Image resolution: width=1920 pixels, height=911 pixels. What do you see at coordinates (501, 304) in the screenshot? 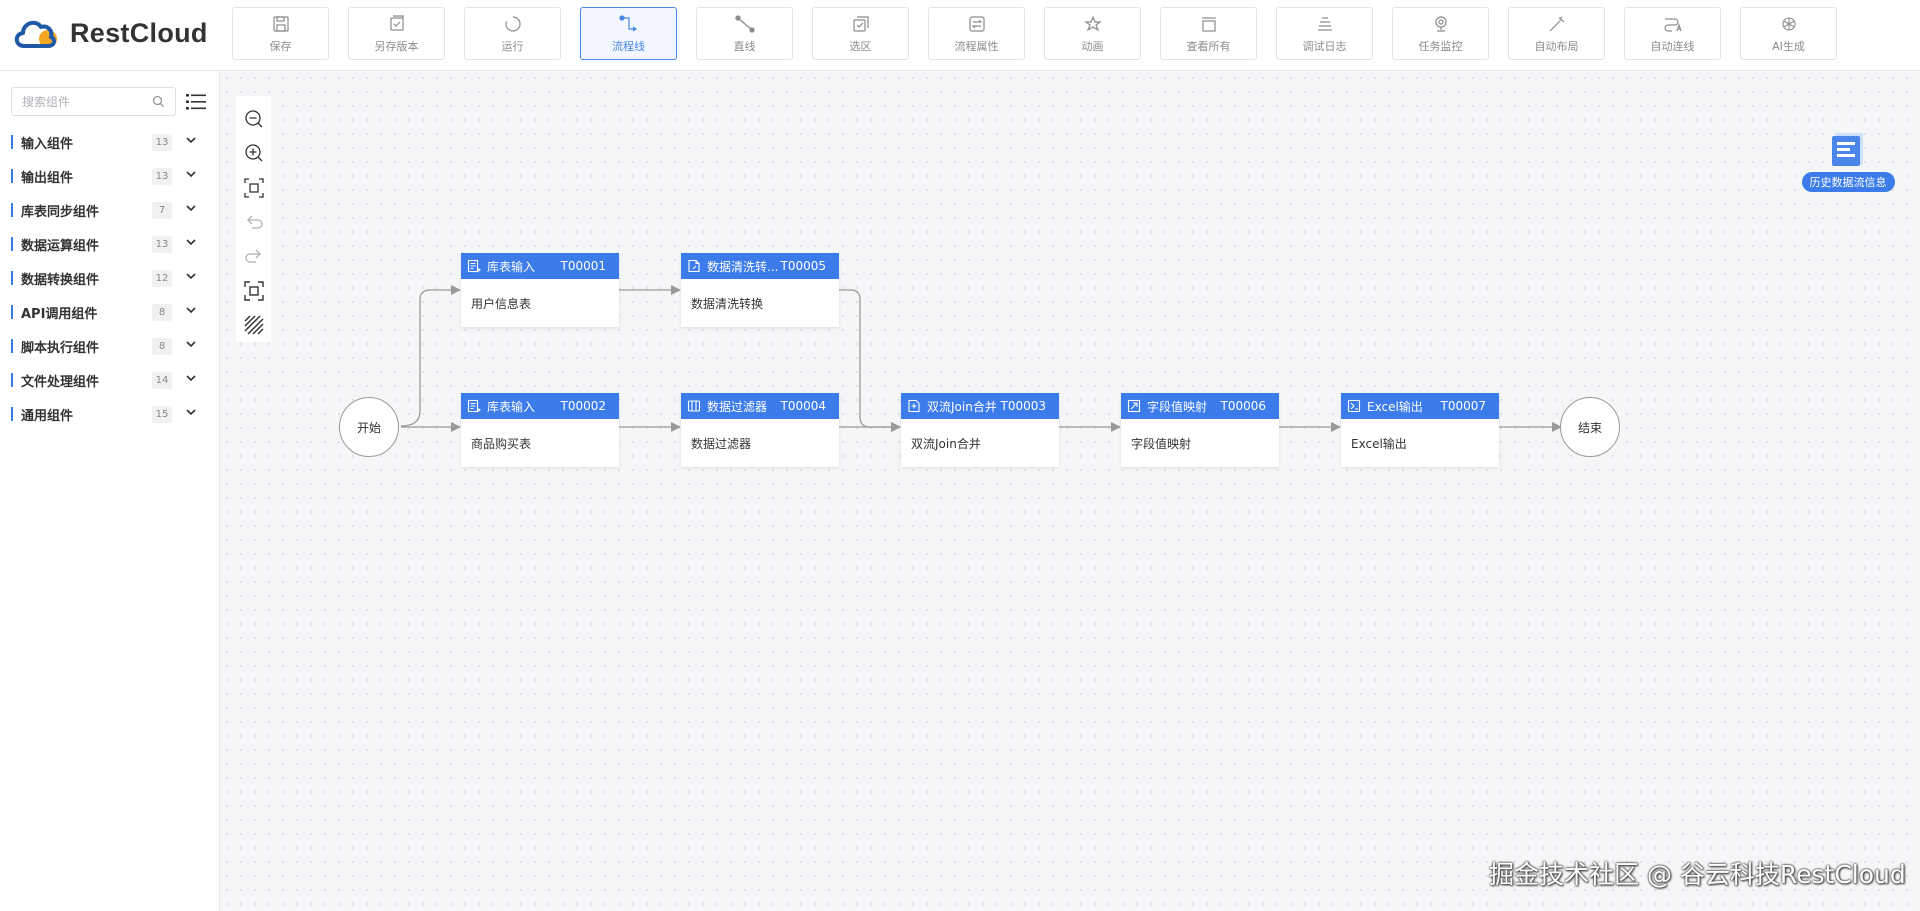
I see `node-body: 用户信息表` at bounding box center [501, 304].